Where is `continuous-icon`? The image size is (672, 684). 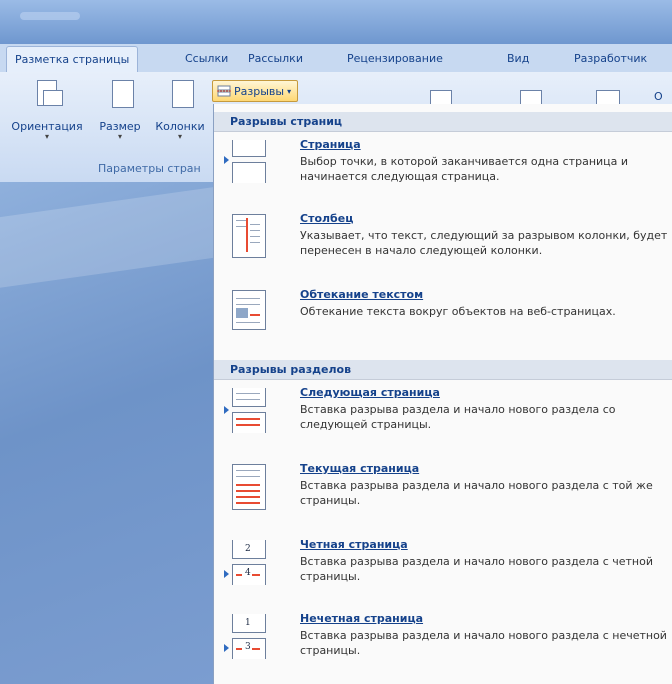
continuous-icon is located at coordinates (248, 487).